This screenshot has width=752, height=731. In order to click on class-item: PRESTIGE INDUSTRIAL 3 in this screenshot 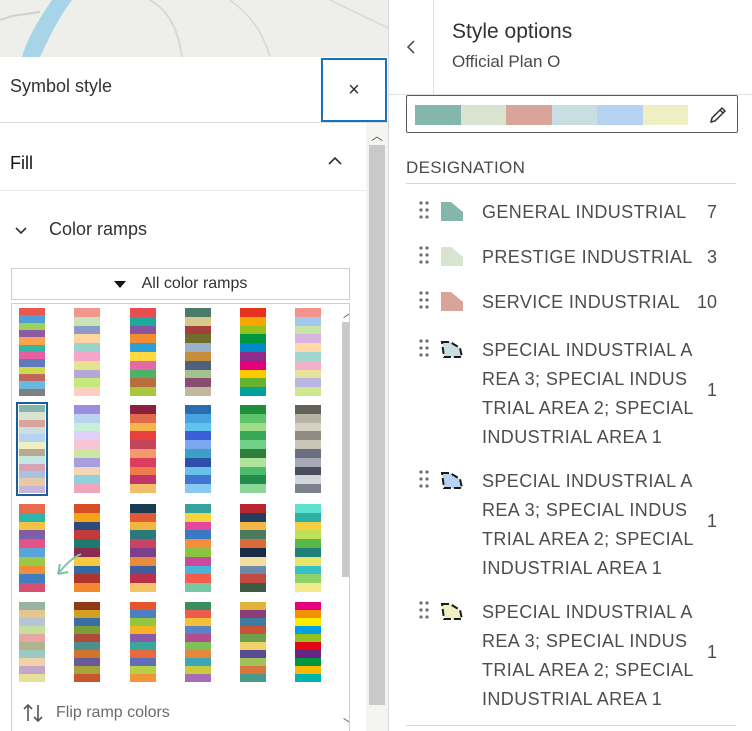, I will do `click(559, 265)`.